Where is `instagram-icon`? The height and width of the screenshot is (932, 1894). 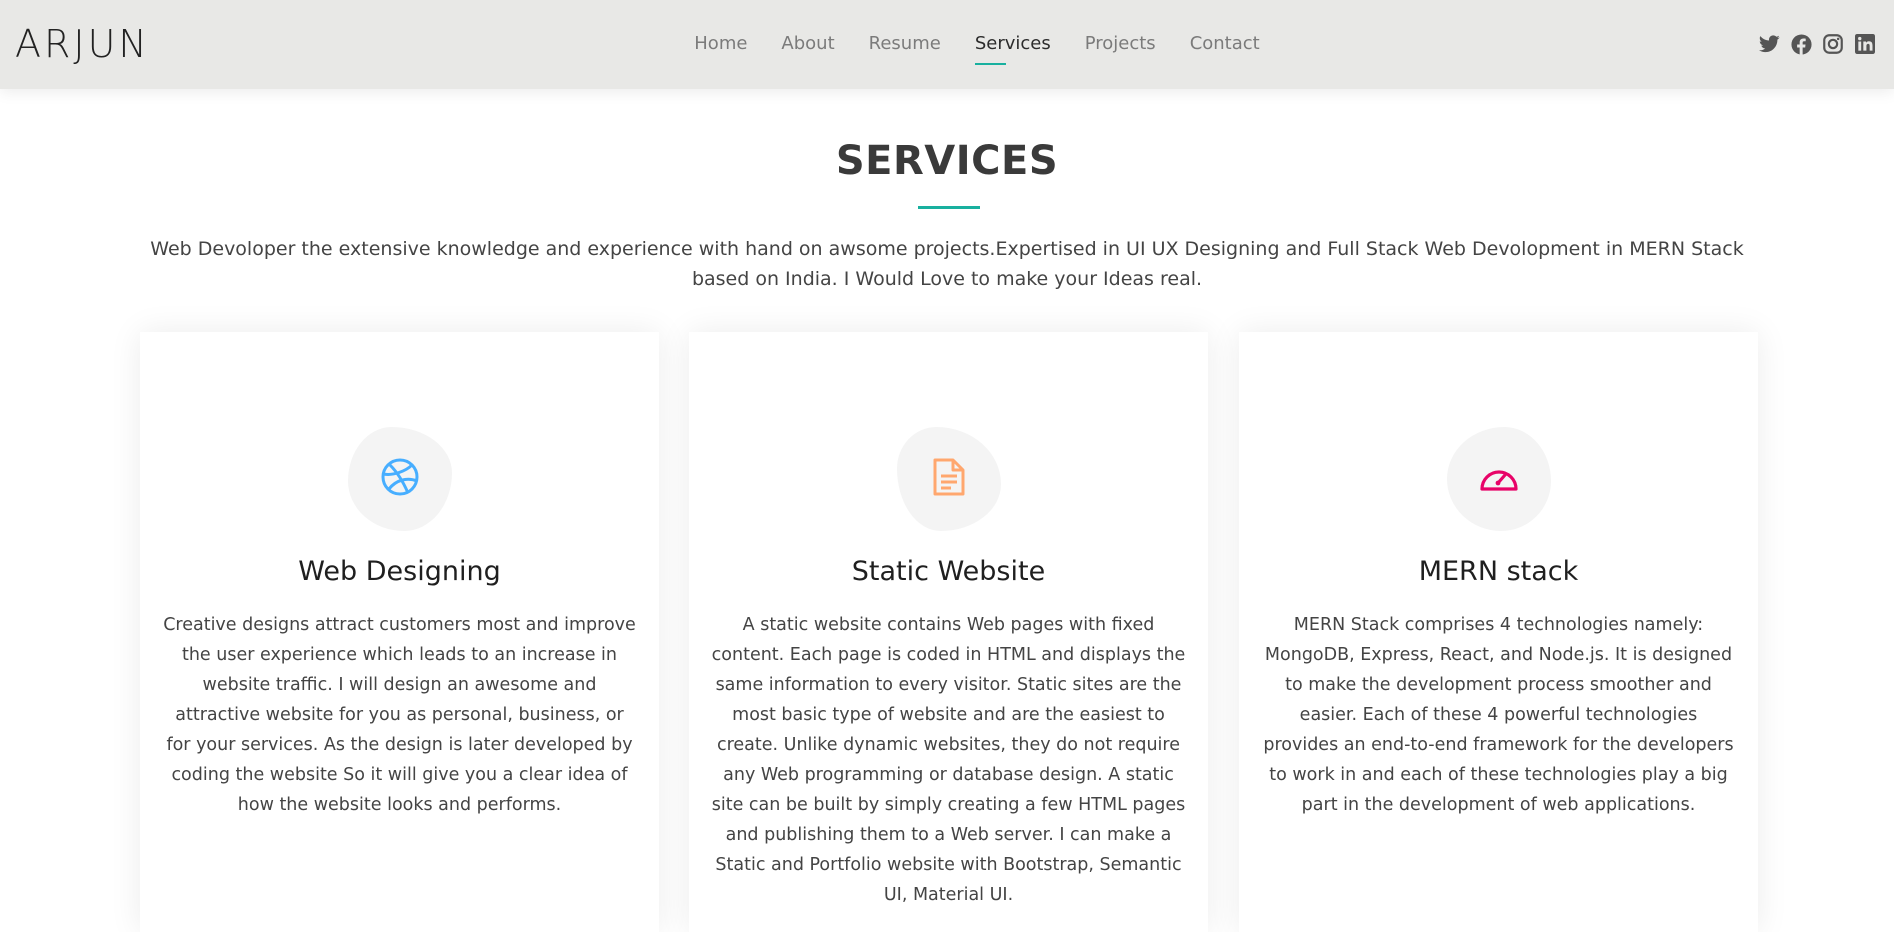 instagram-icon is located at coordinates (1833, 44).